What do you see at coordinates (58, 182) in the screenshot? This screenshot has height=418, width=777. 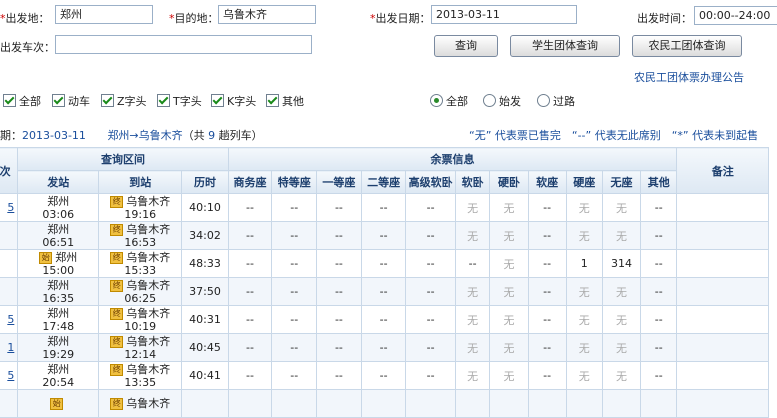 I see `header-from: 发站` at bounding box center [58, 182].